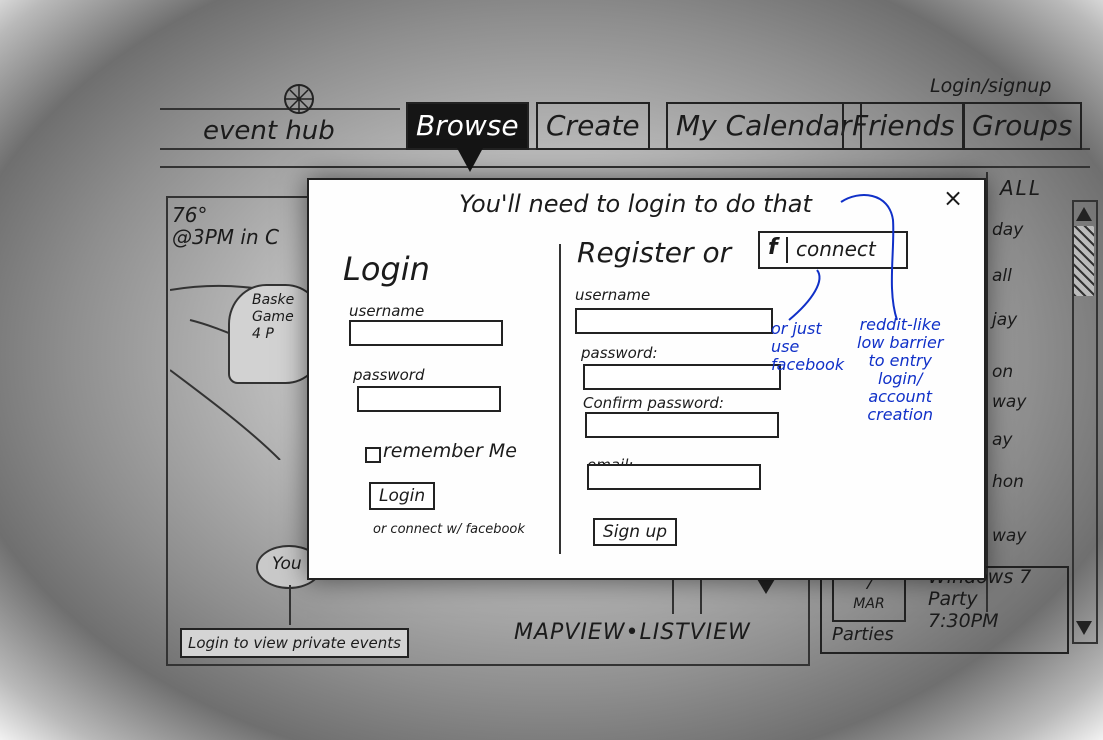 This screenshot has height=740, width=1103. What do you see at coordinates (593, 126) in the screenshot?
I see `tab-create: Create` at bounding box center [593, 126].